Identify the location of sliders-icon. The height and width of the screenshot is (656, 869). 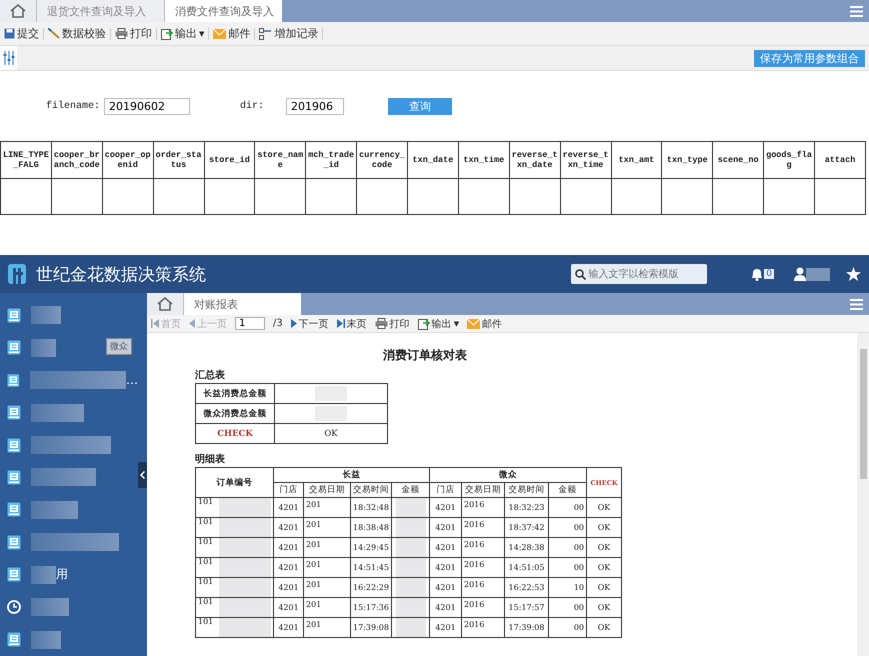
(9, 58).